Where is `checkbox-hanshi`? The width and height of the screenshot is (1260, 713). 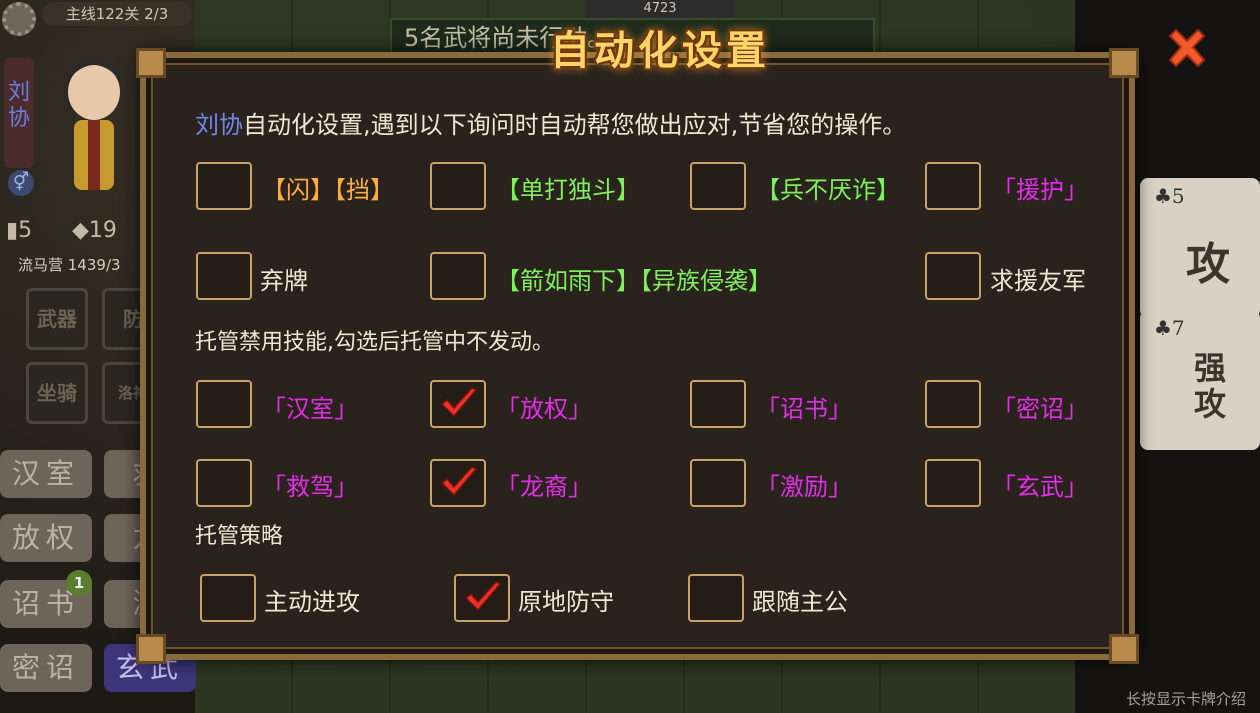
checkbox-hanshi is located at coordinates (224, 404).